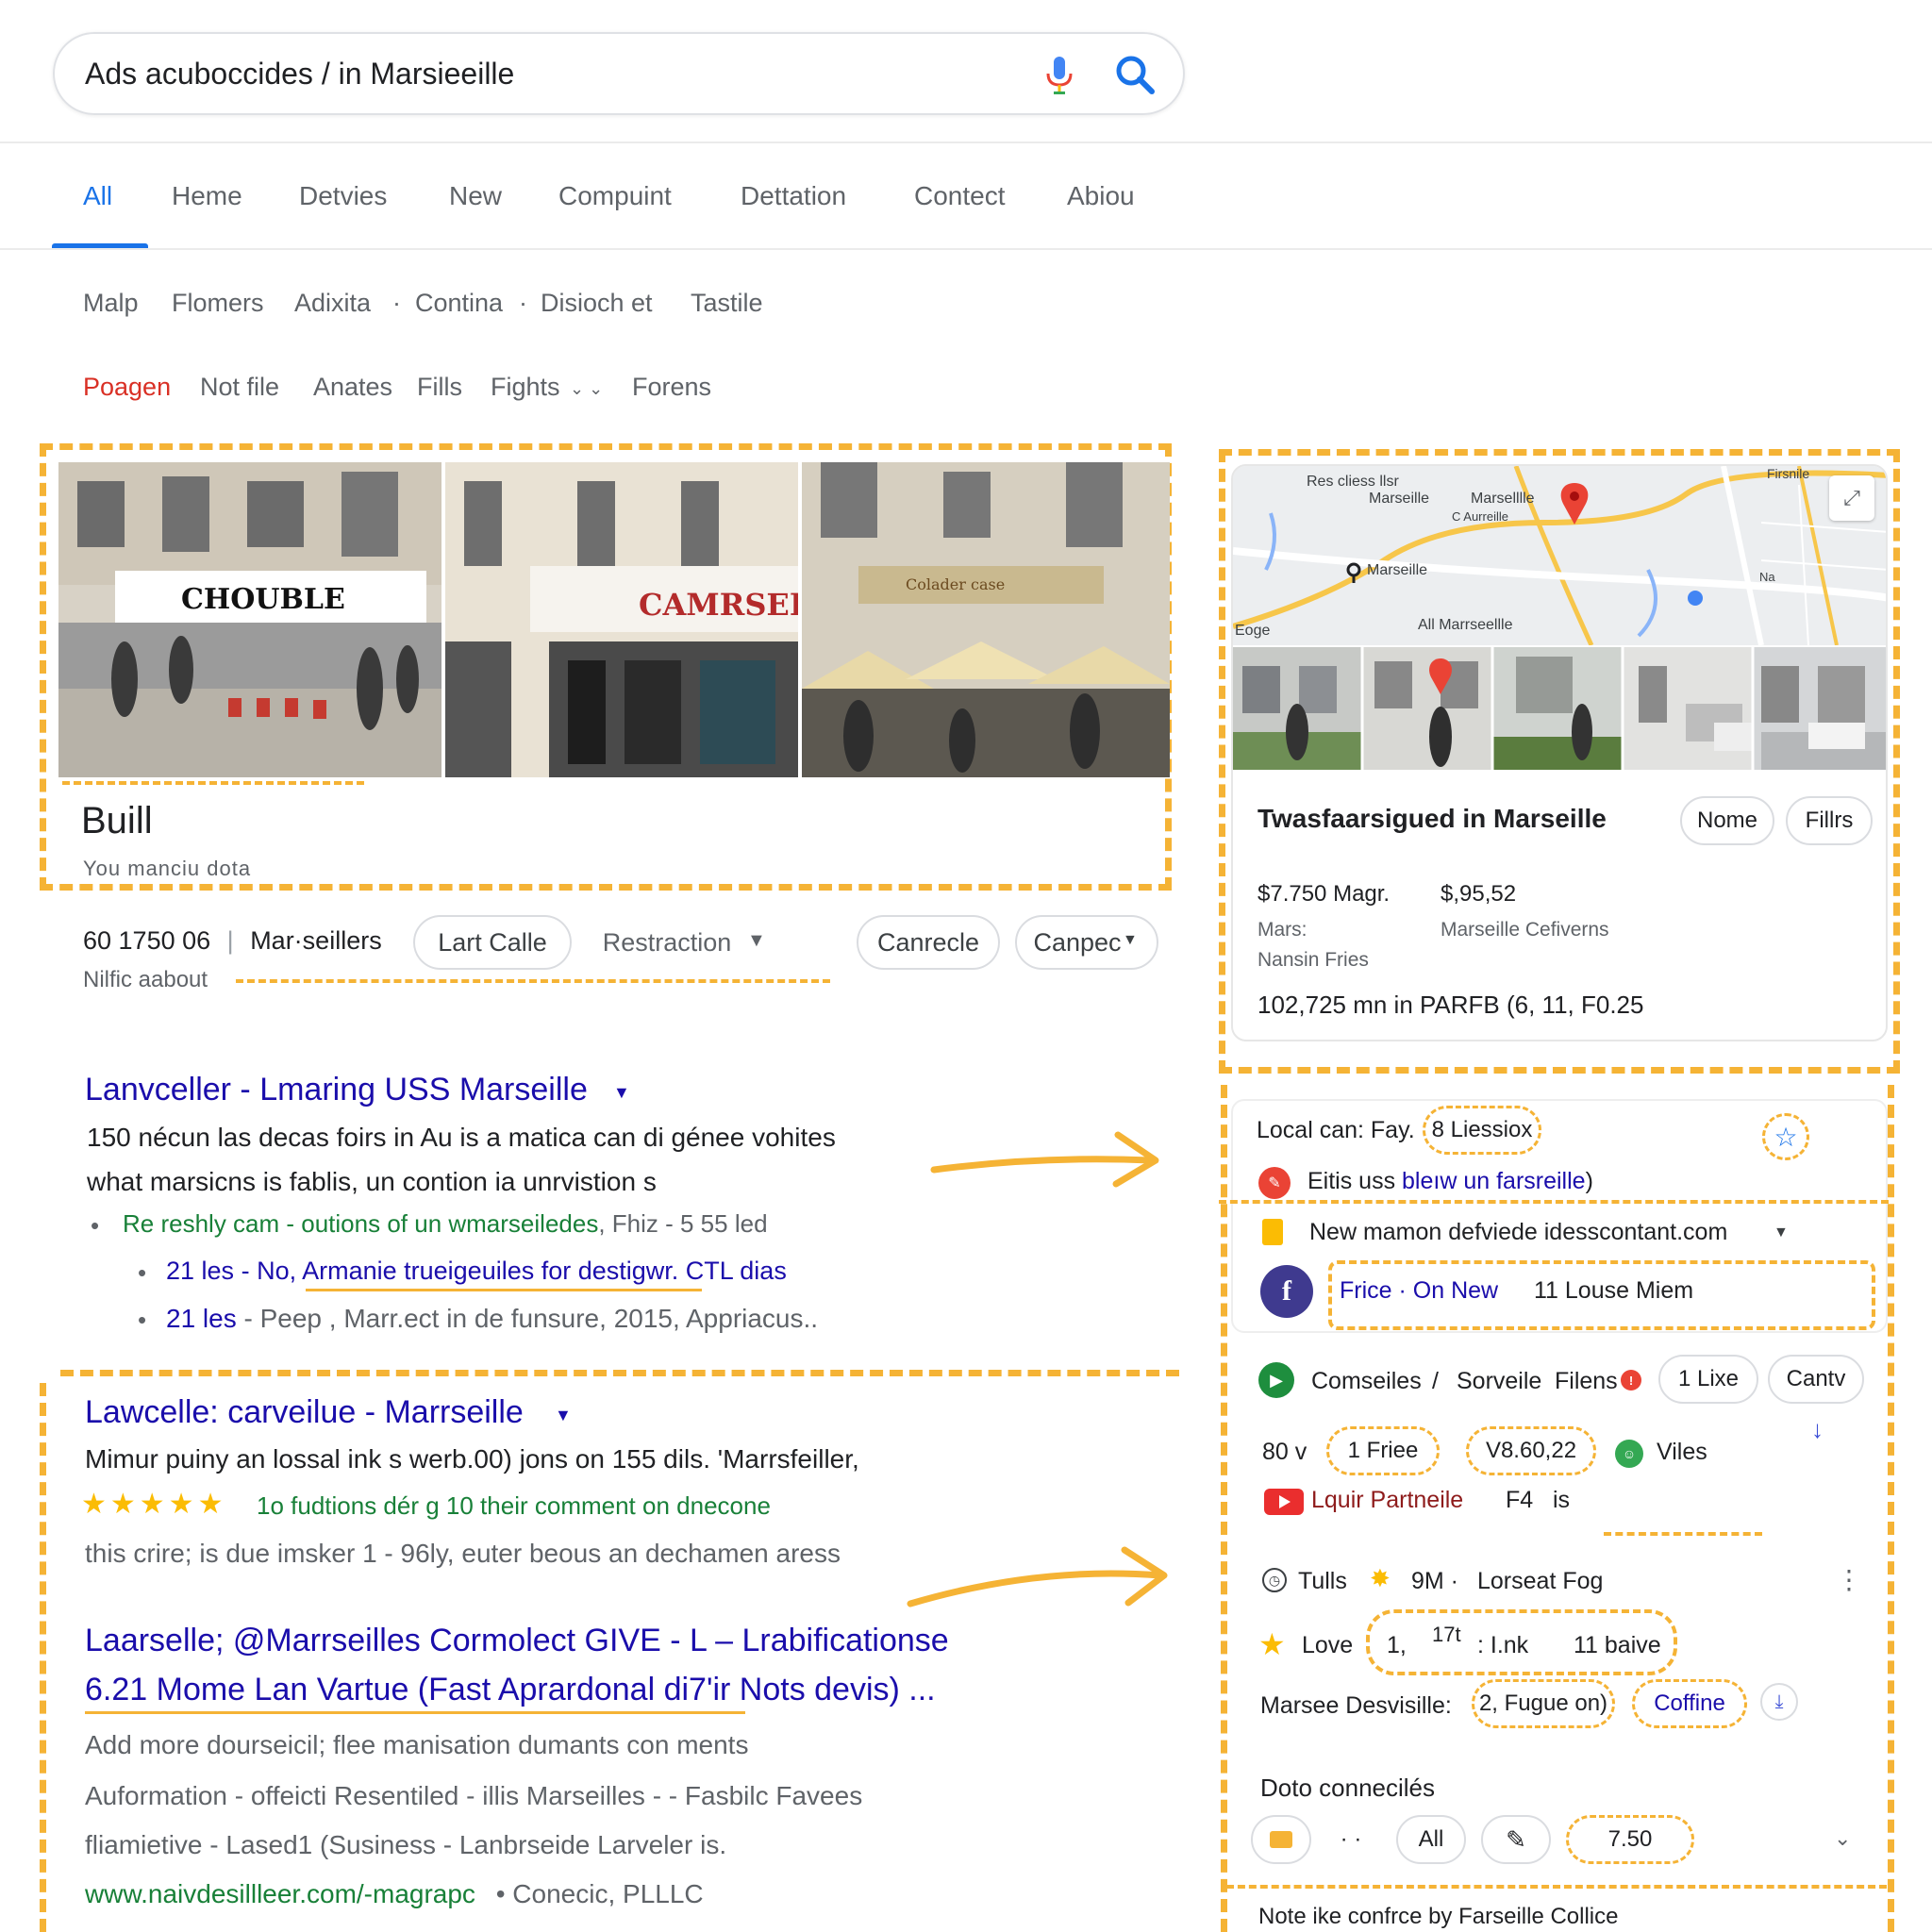 The image size is (1932, 1932). What do you see at coordinates (1531, 1451) in the screenshot?
I see `row2-pill: V8.60,22` at bounding box center [1531, 1451].